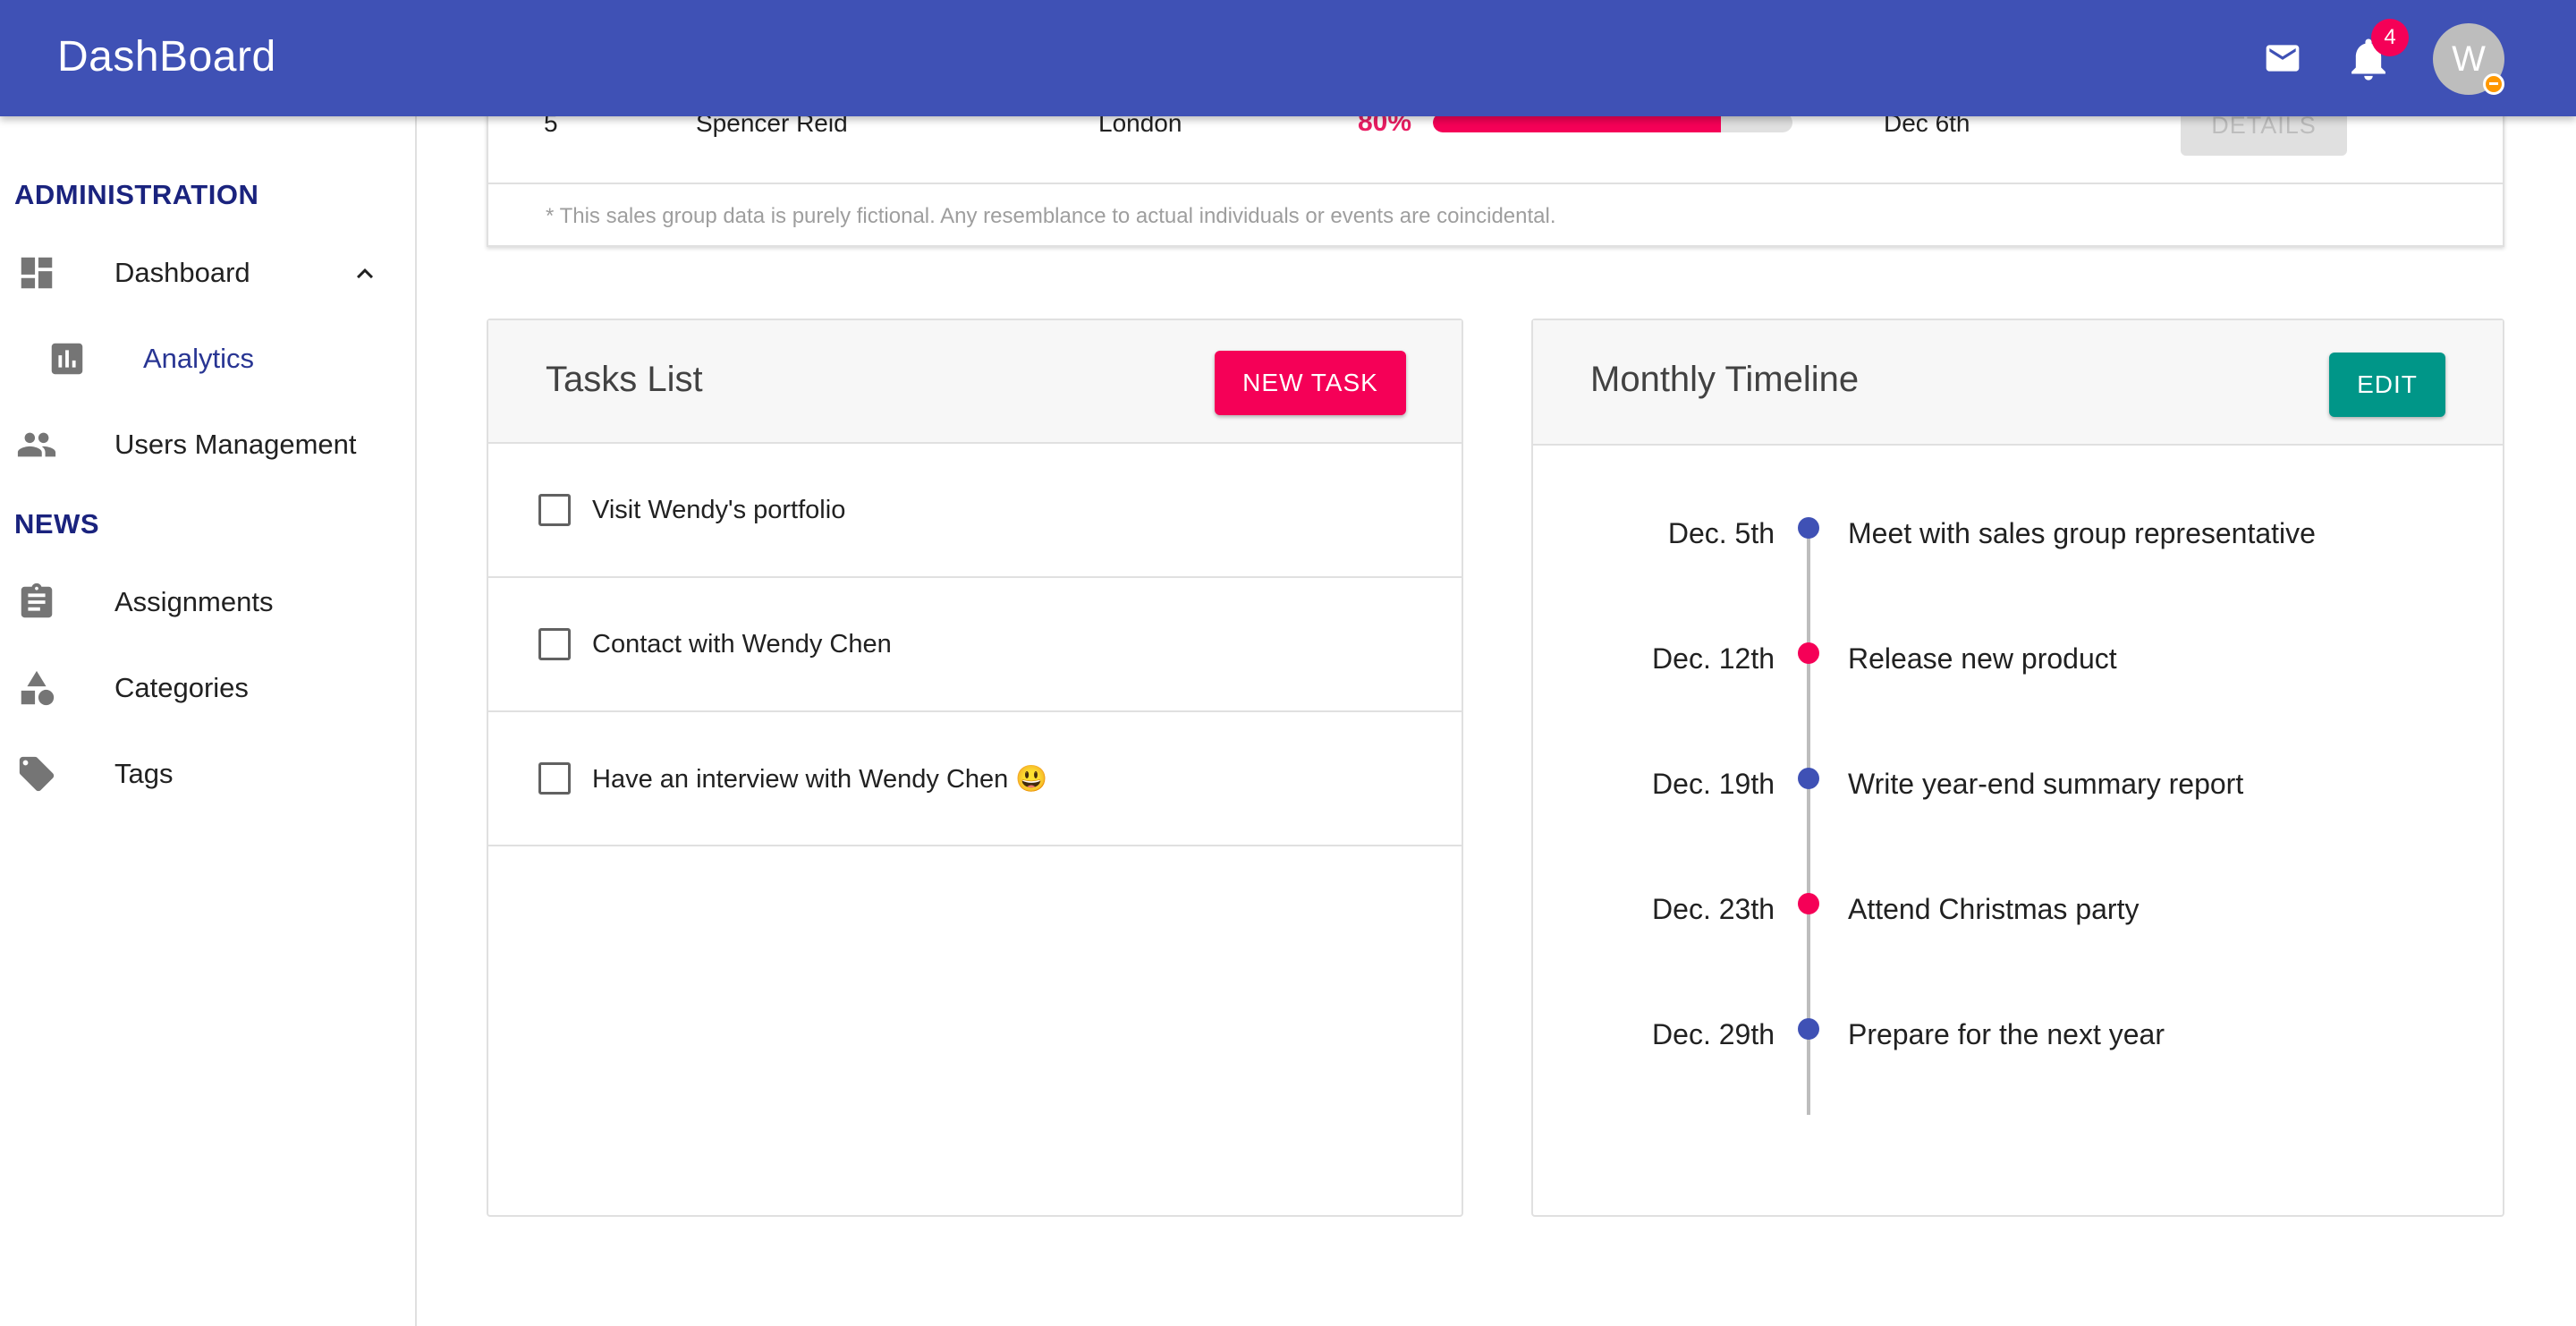  I want to click on clipboard-icon, so click(37, 600).